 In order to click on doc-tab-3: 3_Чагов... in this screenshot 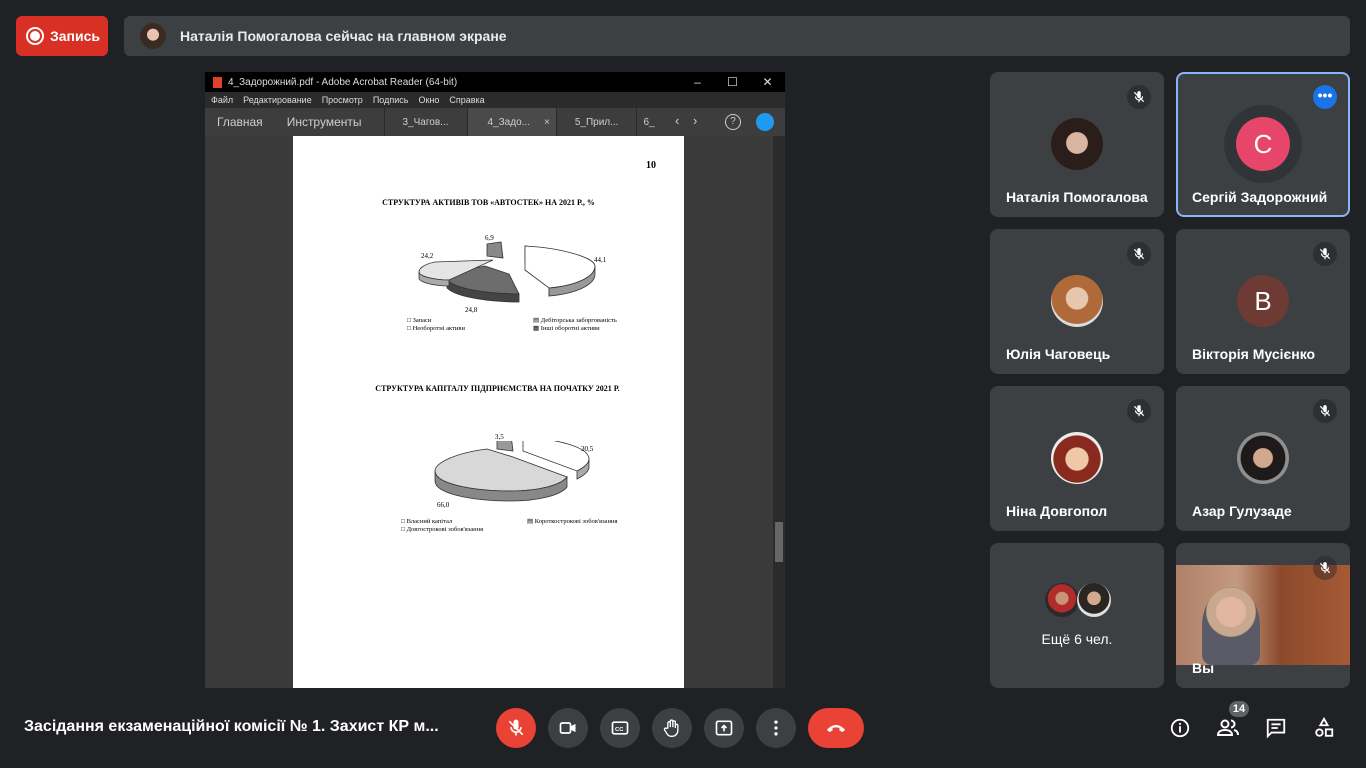, I will do `click(425, 122)`.